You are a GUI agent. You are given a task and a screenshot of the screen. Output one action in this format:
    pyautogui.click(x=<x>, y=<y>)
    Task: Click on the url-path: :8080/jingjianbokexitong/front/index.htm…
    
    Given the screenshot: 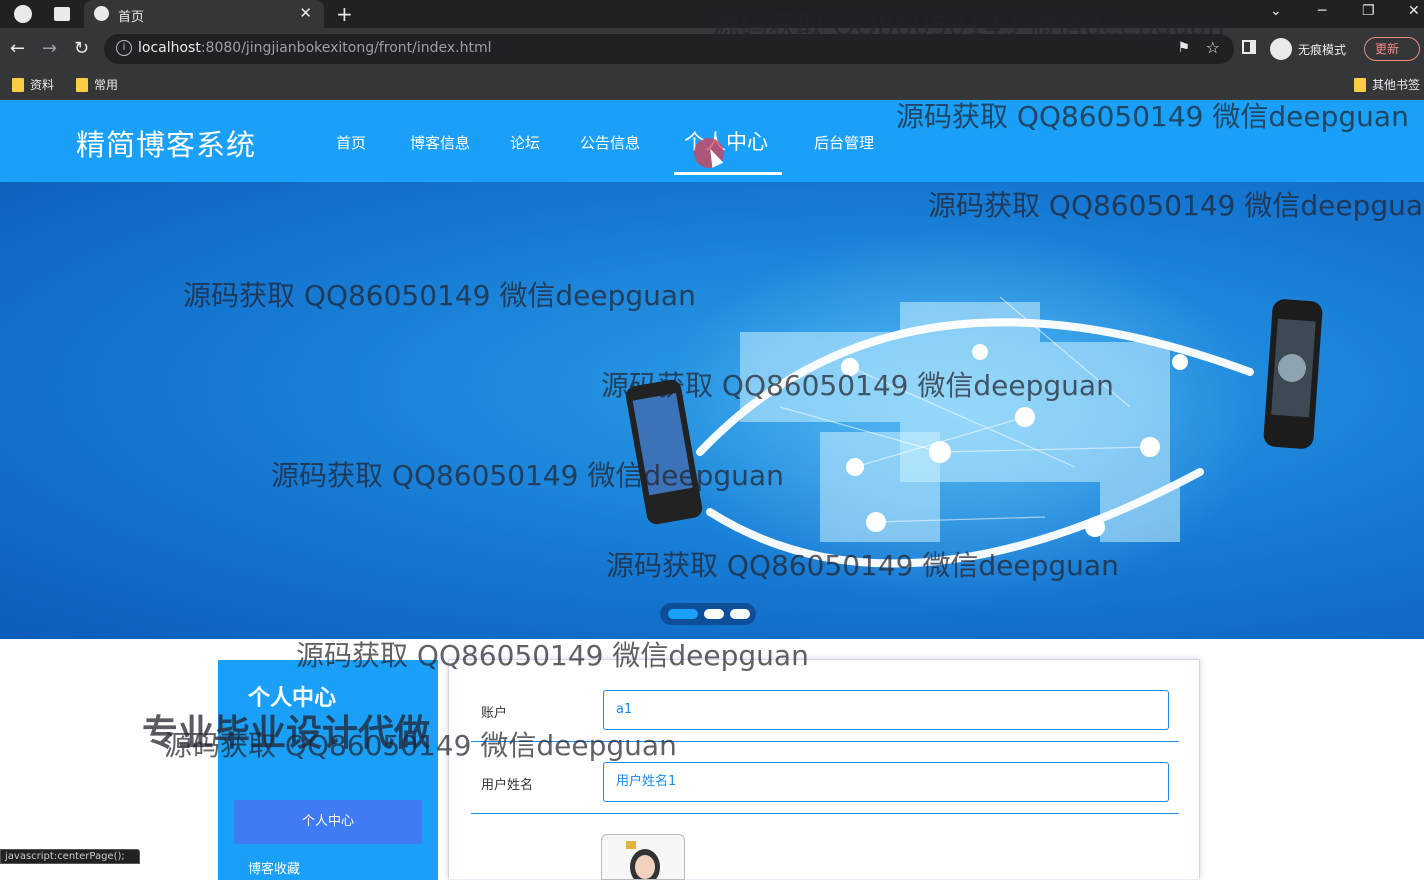 What is the action you would take?
    pyautogui.click(x=346, y=48)
    